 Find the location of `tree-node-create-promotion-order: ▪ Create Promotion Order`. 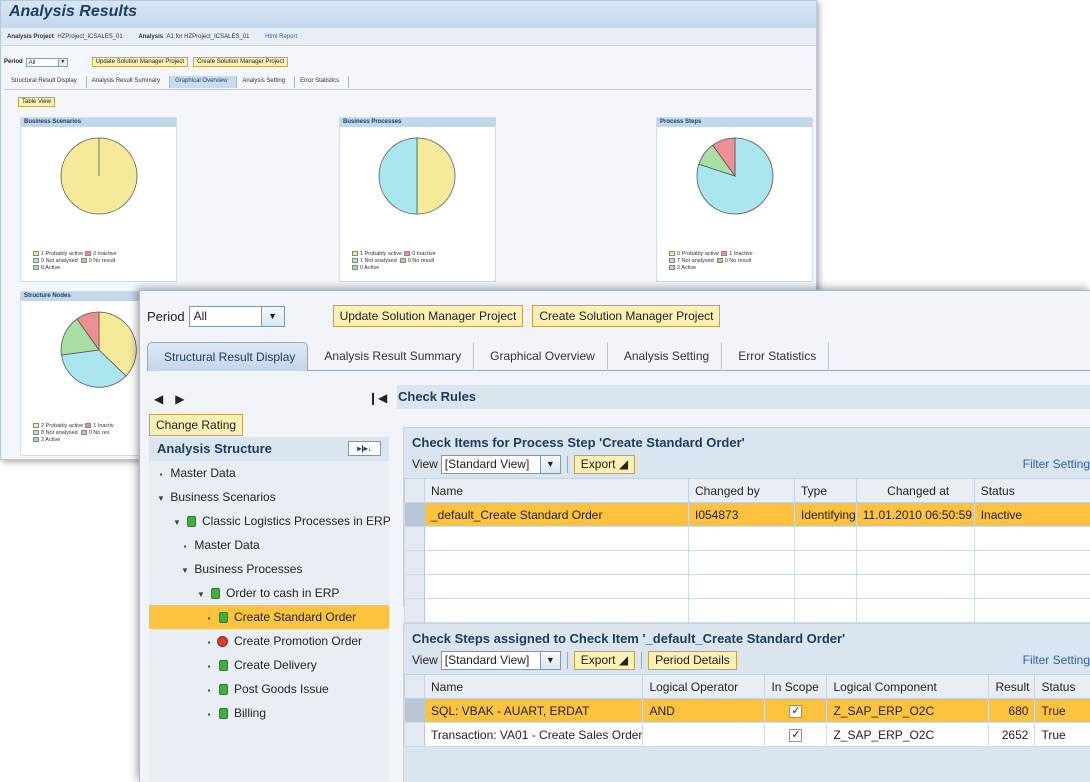

tree-node-create-promotion-order: ▪ Create Promotion Order is located at coordinates (269, 641).